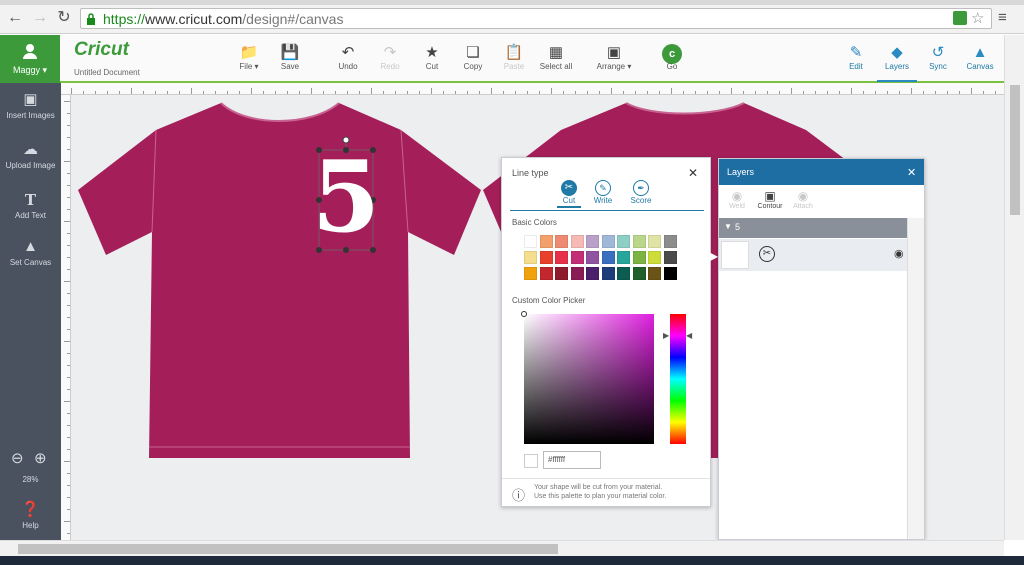 Image resolution: width=1024 pixels, height=565 pixels. Describe the element at coordinates (290, 57) in the screenshot. I see `save-button: 💾 Save` at that location.